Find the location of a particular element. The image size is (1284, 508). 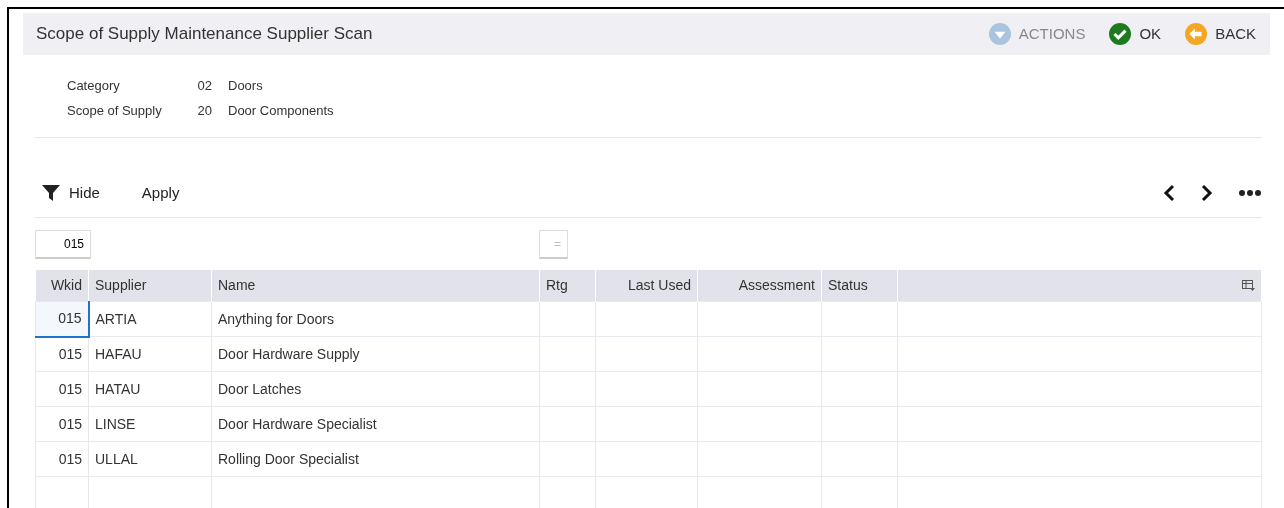

filter-field: 015 is located at coordinates (63, 244).